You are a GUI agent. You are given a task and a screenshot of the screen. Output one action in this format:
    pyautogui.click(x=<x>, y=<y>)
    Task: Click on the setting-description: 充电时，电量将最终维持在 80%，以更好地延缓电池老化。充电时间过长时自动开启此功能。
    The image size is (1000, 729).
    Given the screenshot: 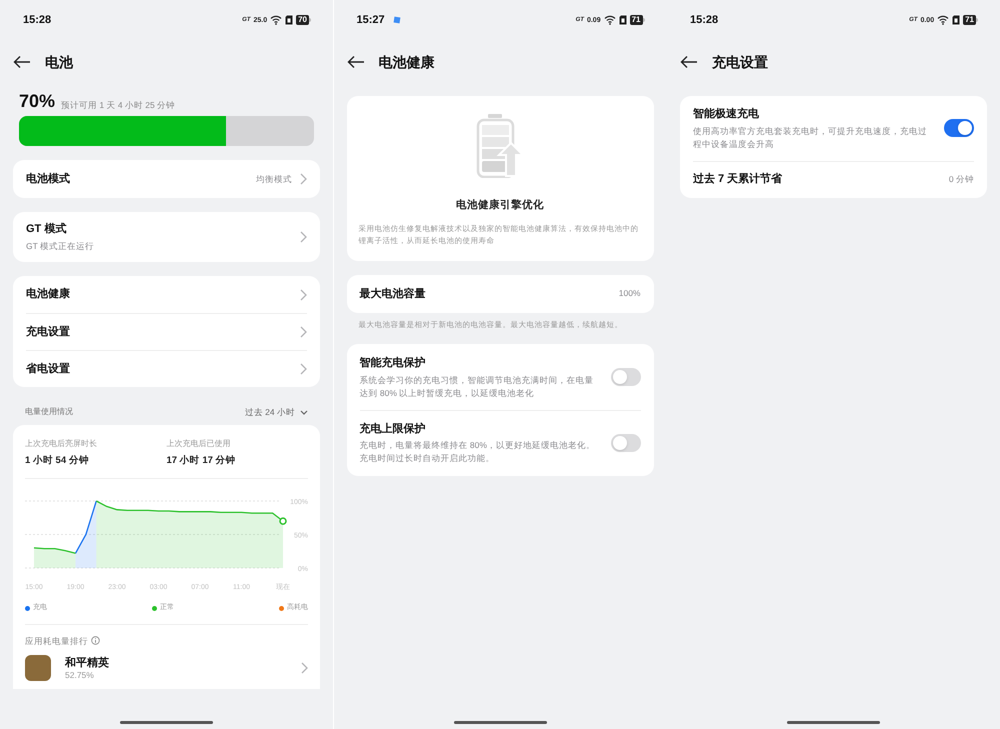 What is the action you would take?
    pyautogui.click(x=478, y=452)
    